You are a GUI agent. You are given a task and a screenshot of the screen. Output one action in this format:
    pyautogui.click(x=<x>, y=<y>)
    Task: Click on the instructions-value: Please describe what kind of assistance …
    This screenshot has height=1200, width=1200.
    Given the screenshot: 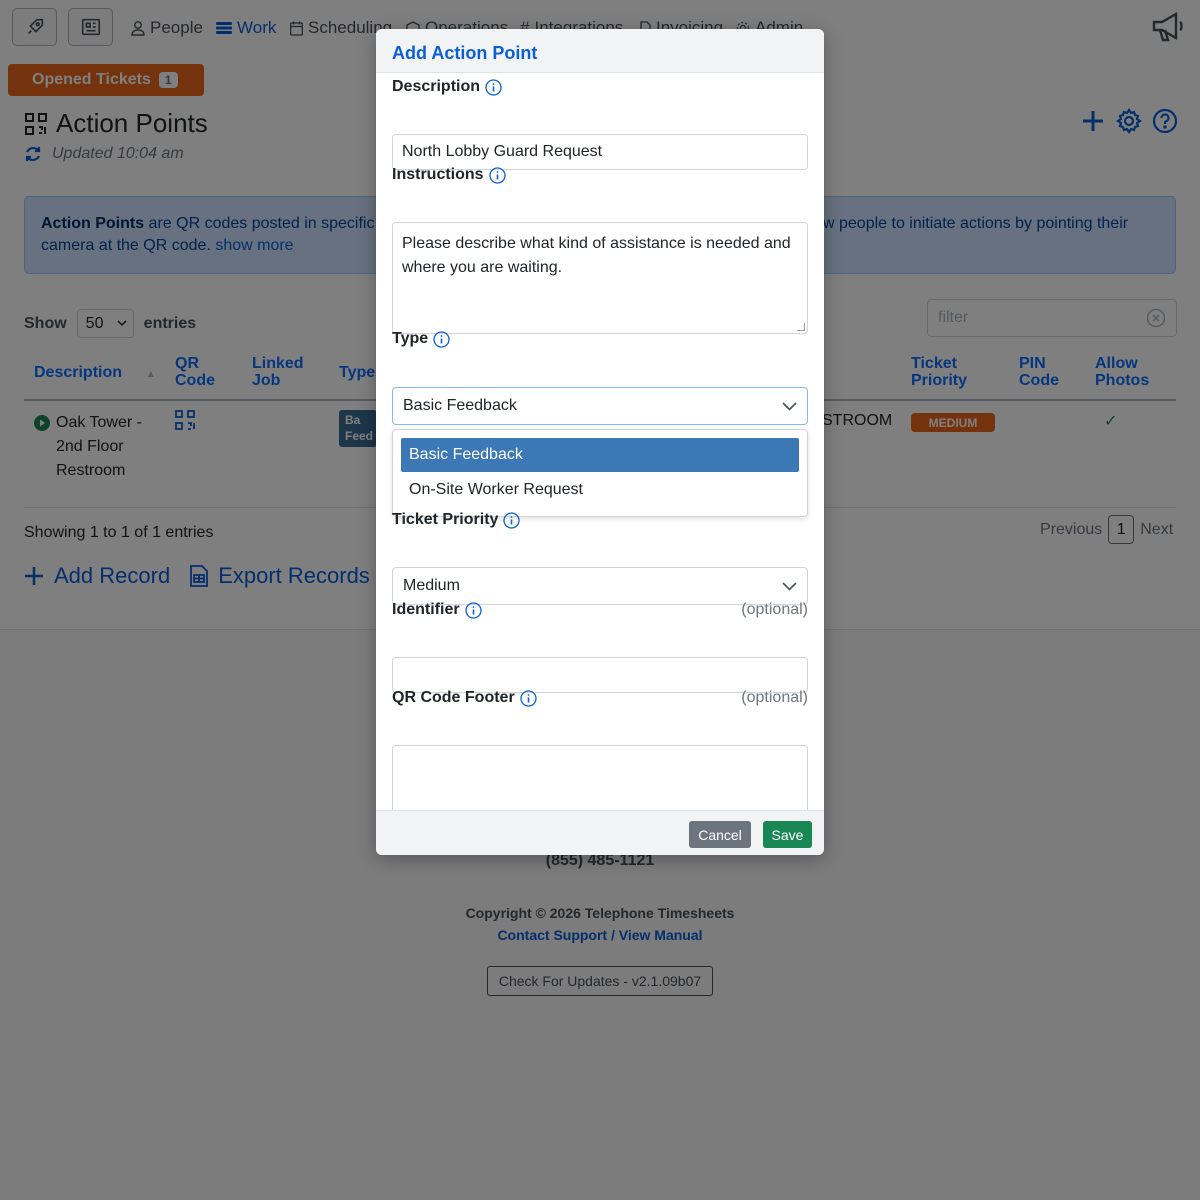 What is the action you would take?
    pyautogui.click(x=596, y=255)
    